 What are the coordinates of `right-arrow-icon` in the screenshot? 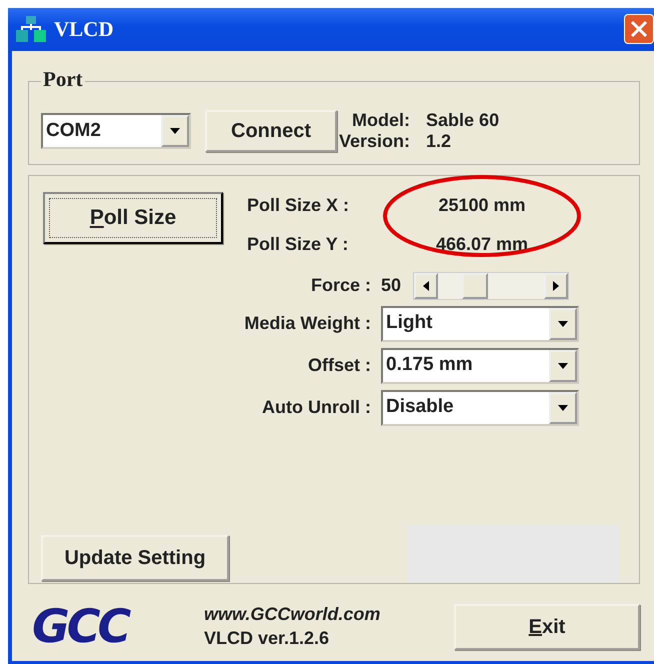 It's located at (556, 285).